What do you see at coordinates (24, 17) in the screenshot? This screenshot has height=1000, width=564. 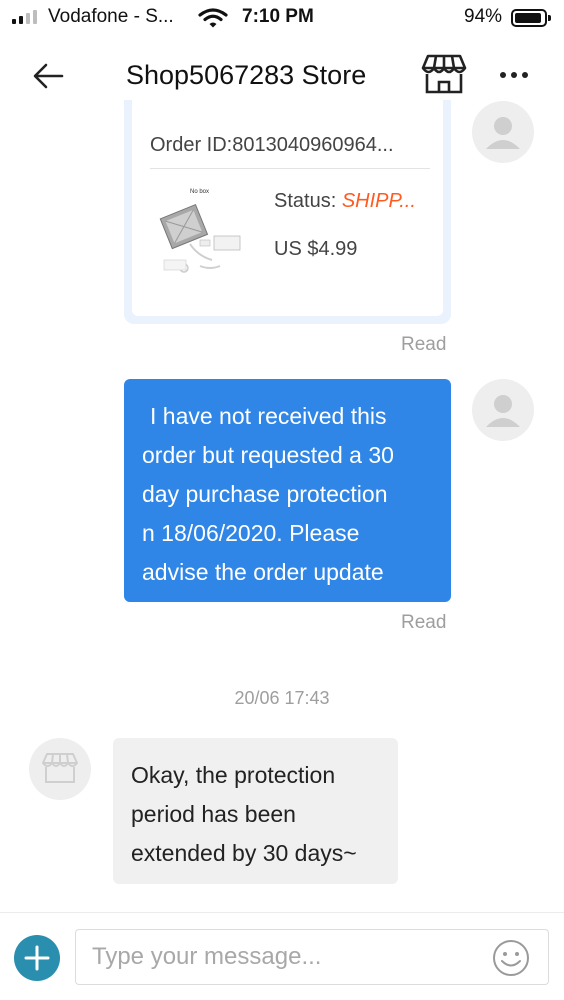 I see `signal-strength-icon` at bounding box center [24, 17].